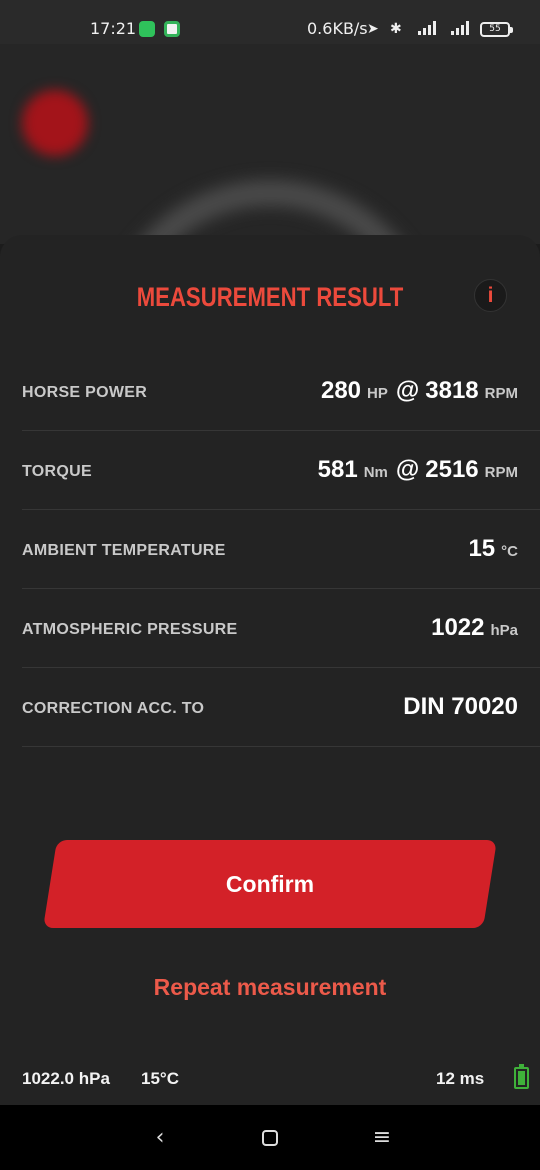 The height and width of the screenshot is (1170, 540). Describe the element at coordinates (337, 469) in the screenshot. I see `value-number: 581` at that location.